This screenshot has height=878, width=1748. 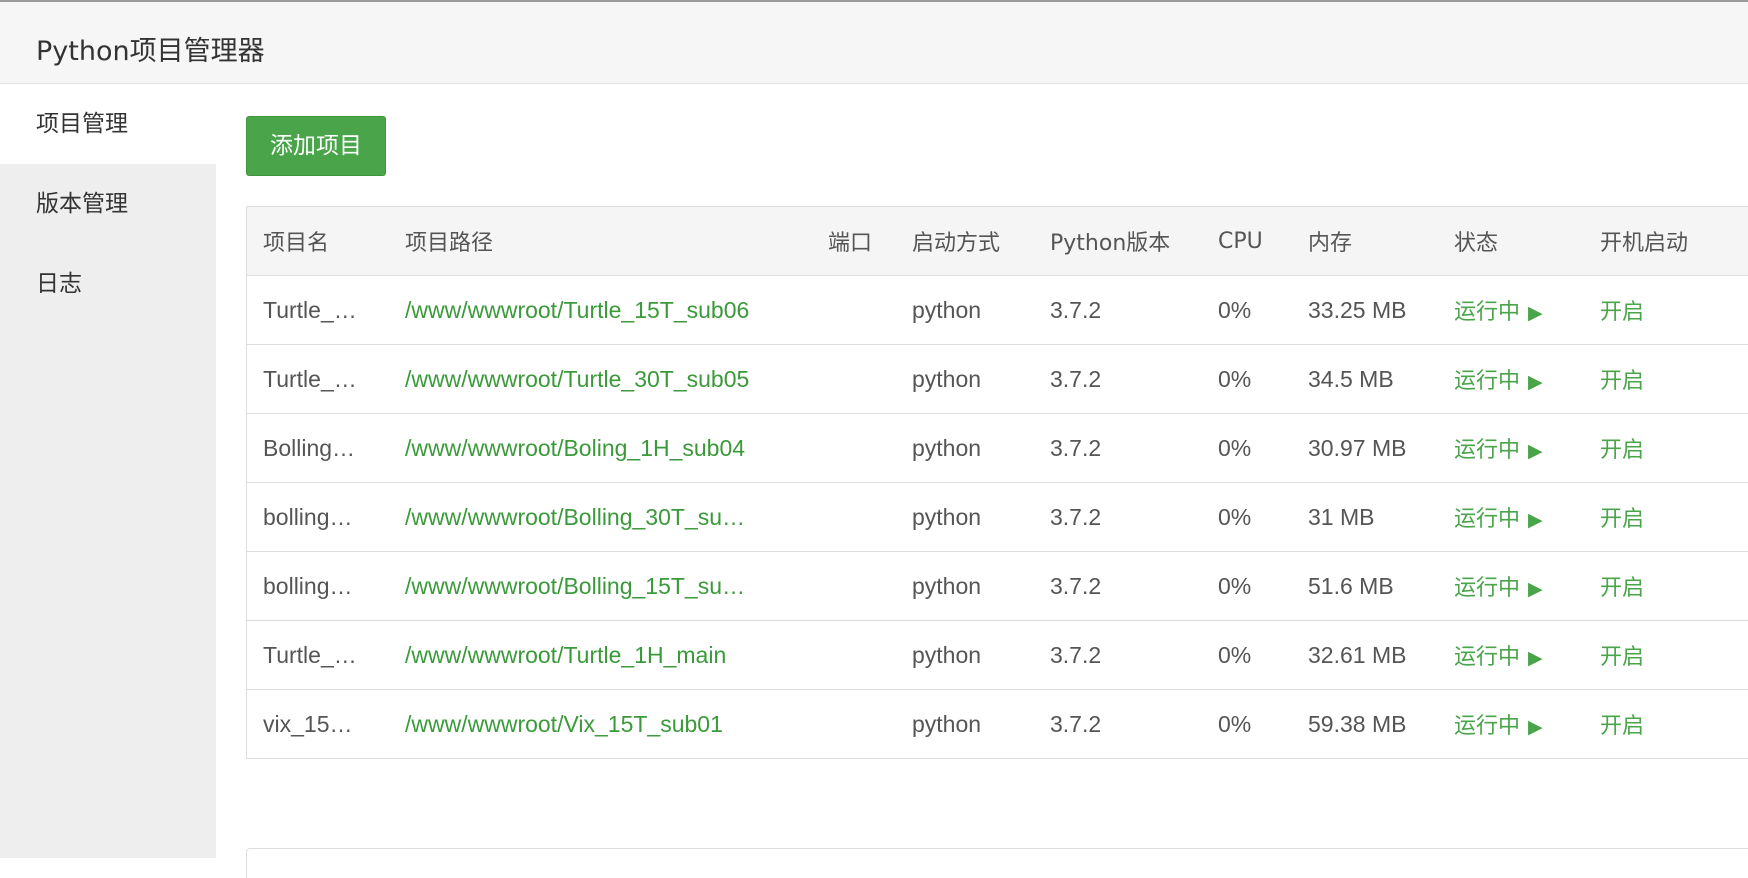 What do you see at coordinates (1341, 516) in the screenshot?
I see `project-memory: 31 MB` at bounding box center [1341, 516].